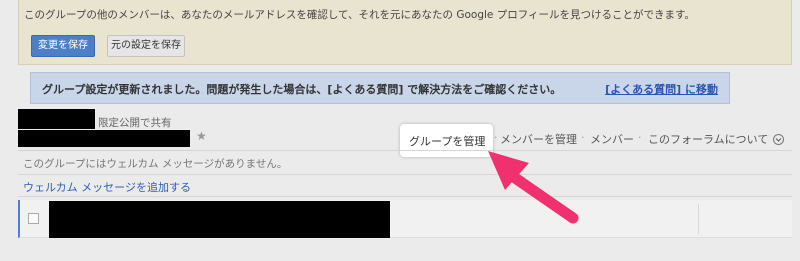 The height and width of the screenshot is (261, 800). Describe the element at coordinates (155, 164) in the screenshot. I see `welcome-empty-message: このグループにはウェルカム メッセージがありません。` at that location.